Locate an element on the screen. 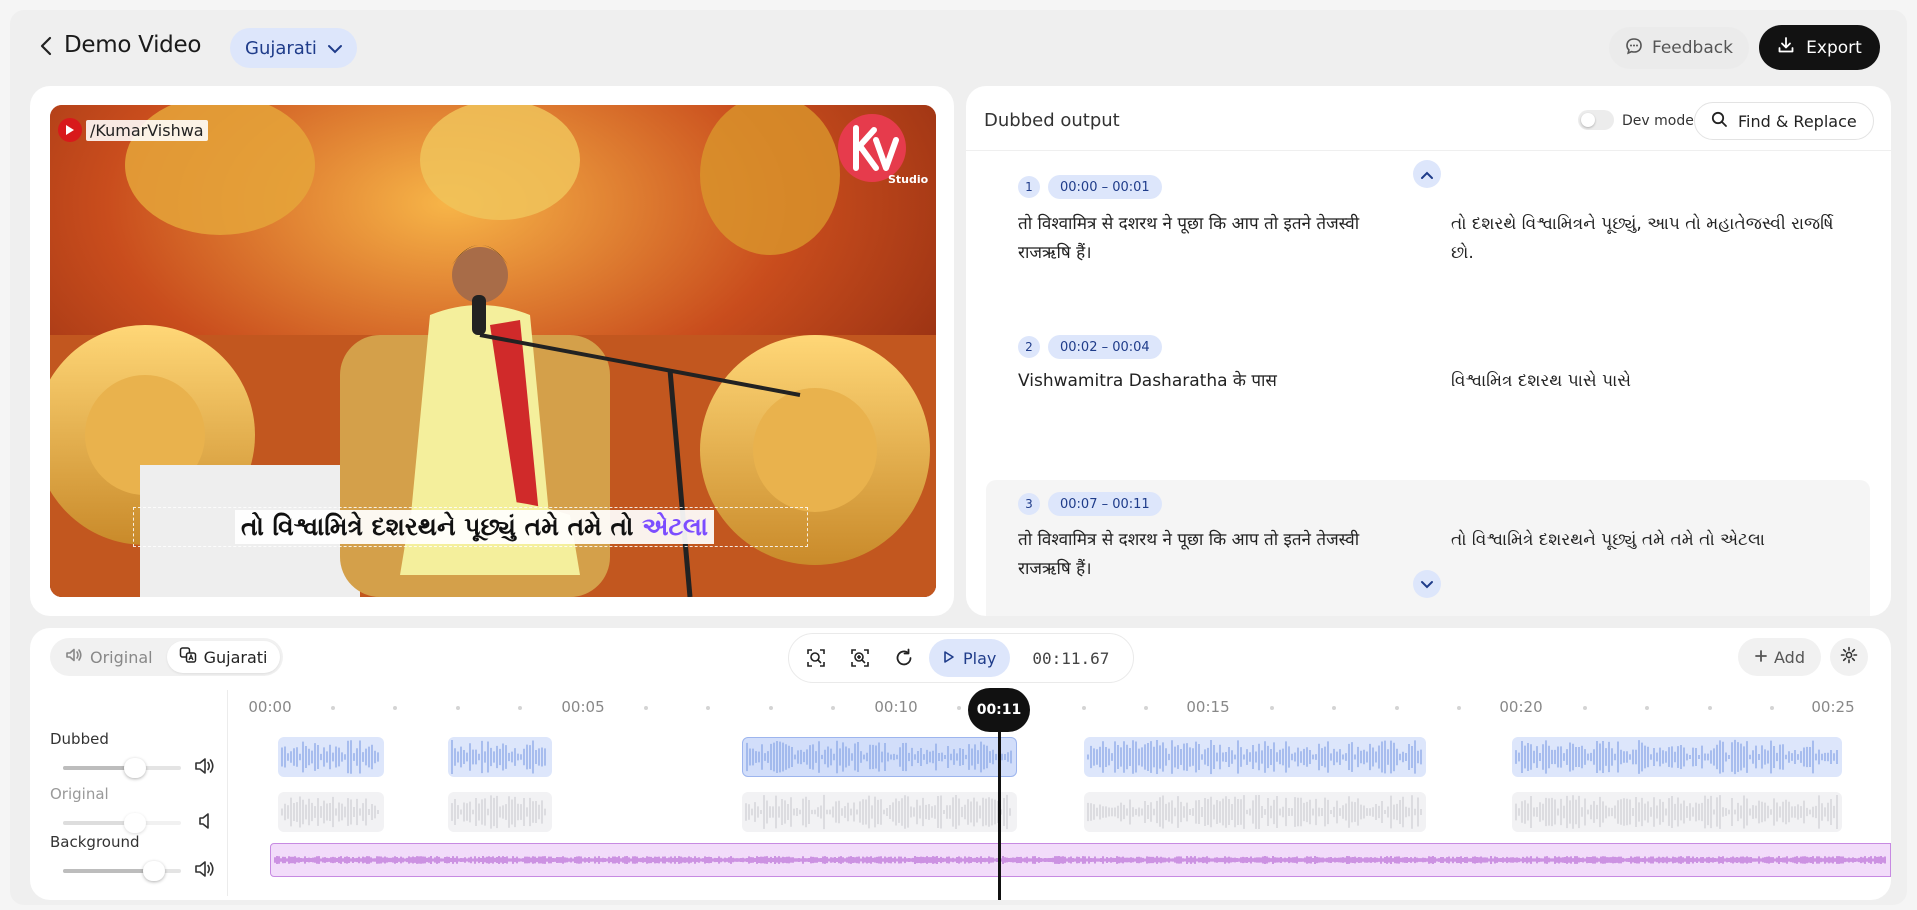 The width and height of the screenshot is (1917, 910). background-clip is located at coordinates (1080, 860).